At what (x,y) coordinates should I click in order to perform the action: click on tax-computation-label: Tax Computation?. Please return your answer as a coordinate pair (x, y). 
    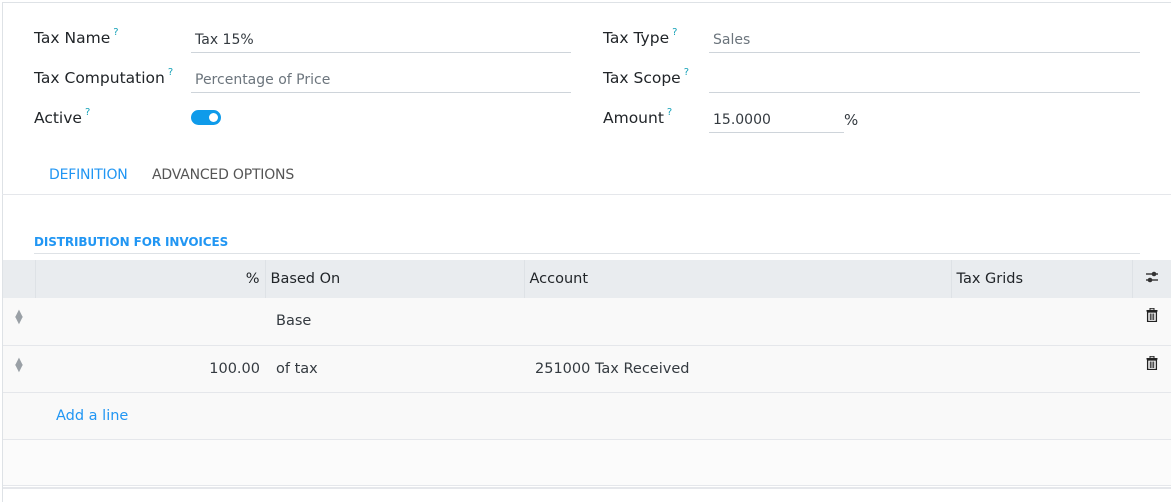
    Looking at the image, I should click on (104, 77).